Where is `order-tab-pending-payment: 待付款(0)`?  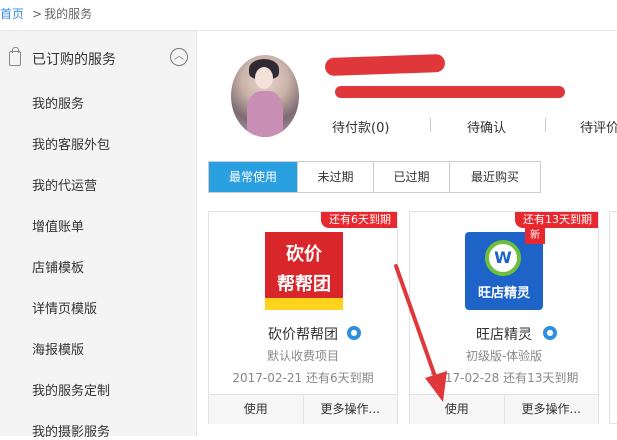 order-tab-pending-payment: 待付款(0) is located at coordinates (360, 126).